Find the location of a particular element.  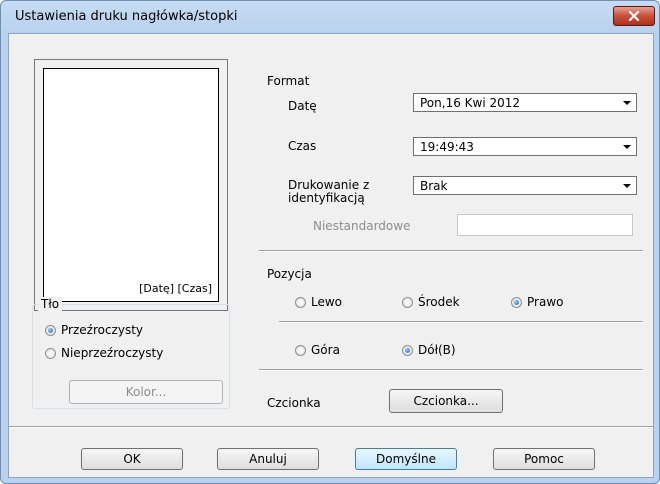

background-transparent-label: Przeźroczysty is located at coordinates (102, 330).